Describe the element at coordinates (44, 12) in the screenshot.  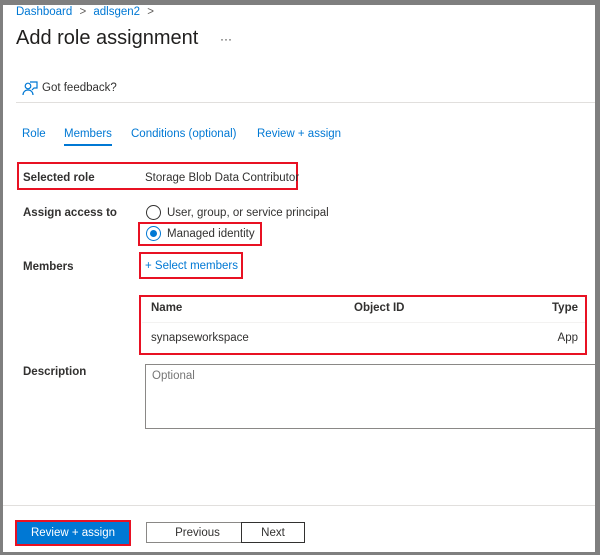
I see `breadcrumb-dashboard: Dashboard` at that location.